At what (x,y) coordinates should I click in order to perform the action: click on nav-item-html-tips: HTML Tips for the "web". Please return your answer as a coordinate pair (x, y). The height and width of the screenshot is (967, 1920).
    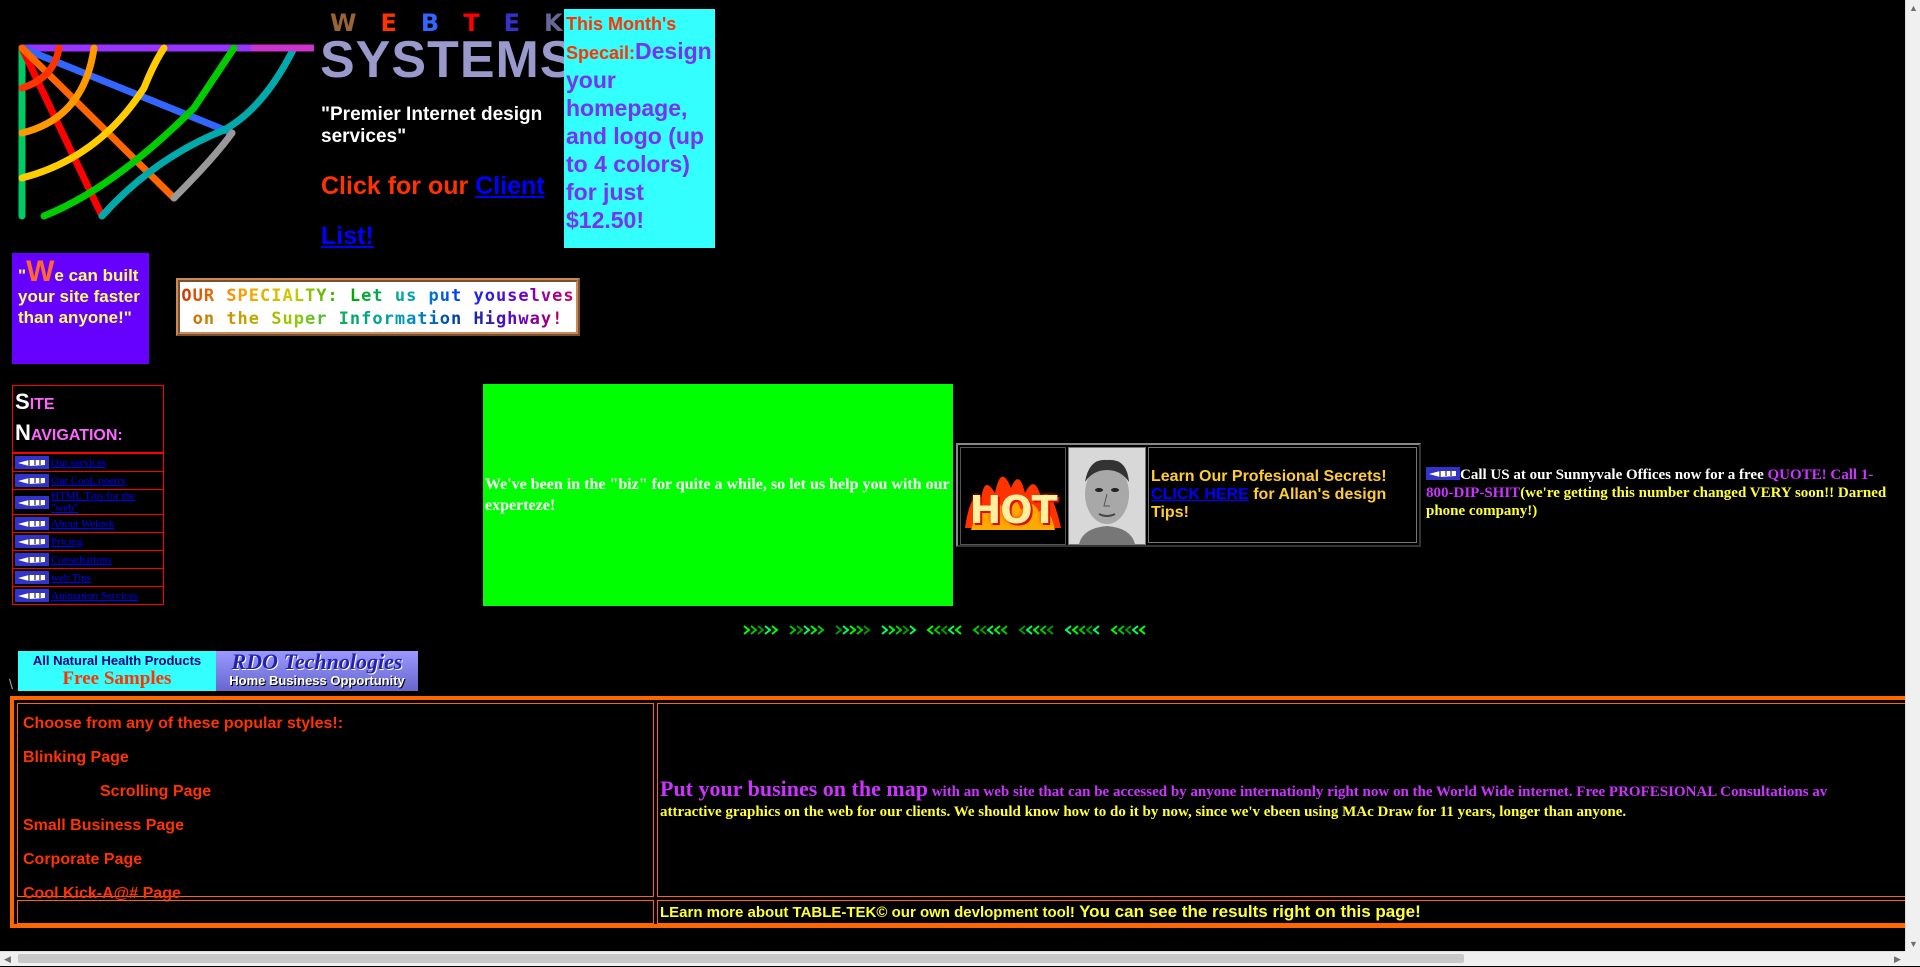
    Looking at the image, I should click on (88, 501).